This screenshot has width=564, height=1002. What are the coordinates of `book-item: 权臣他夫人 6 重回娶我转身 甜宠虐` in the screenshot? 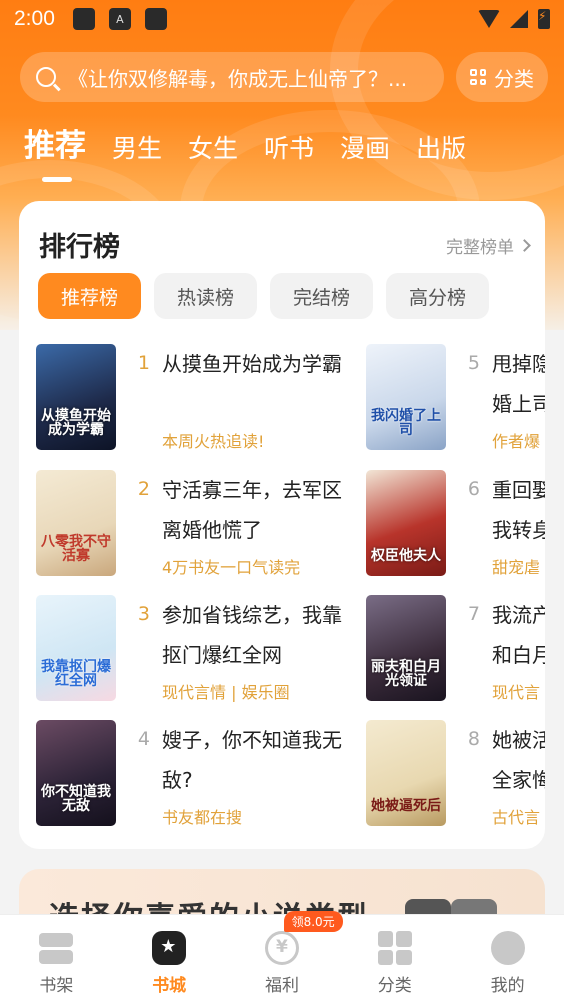 It's located at (455, 525).